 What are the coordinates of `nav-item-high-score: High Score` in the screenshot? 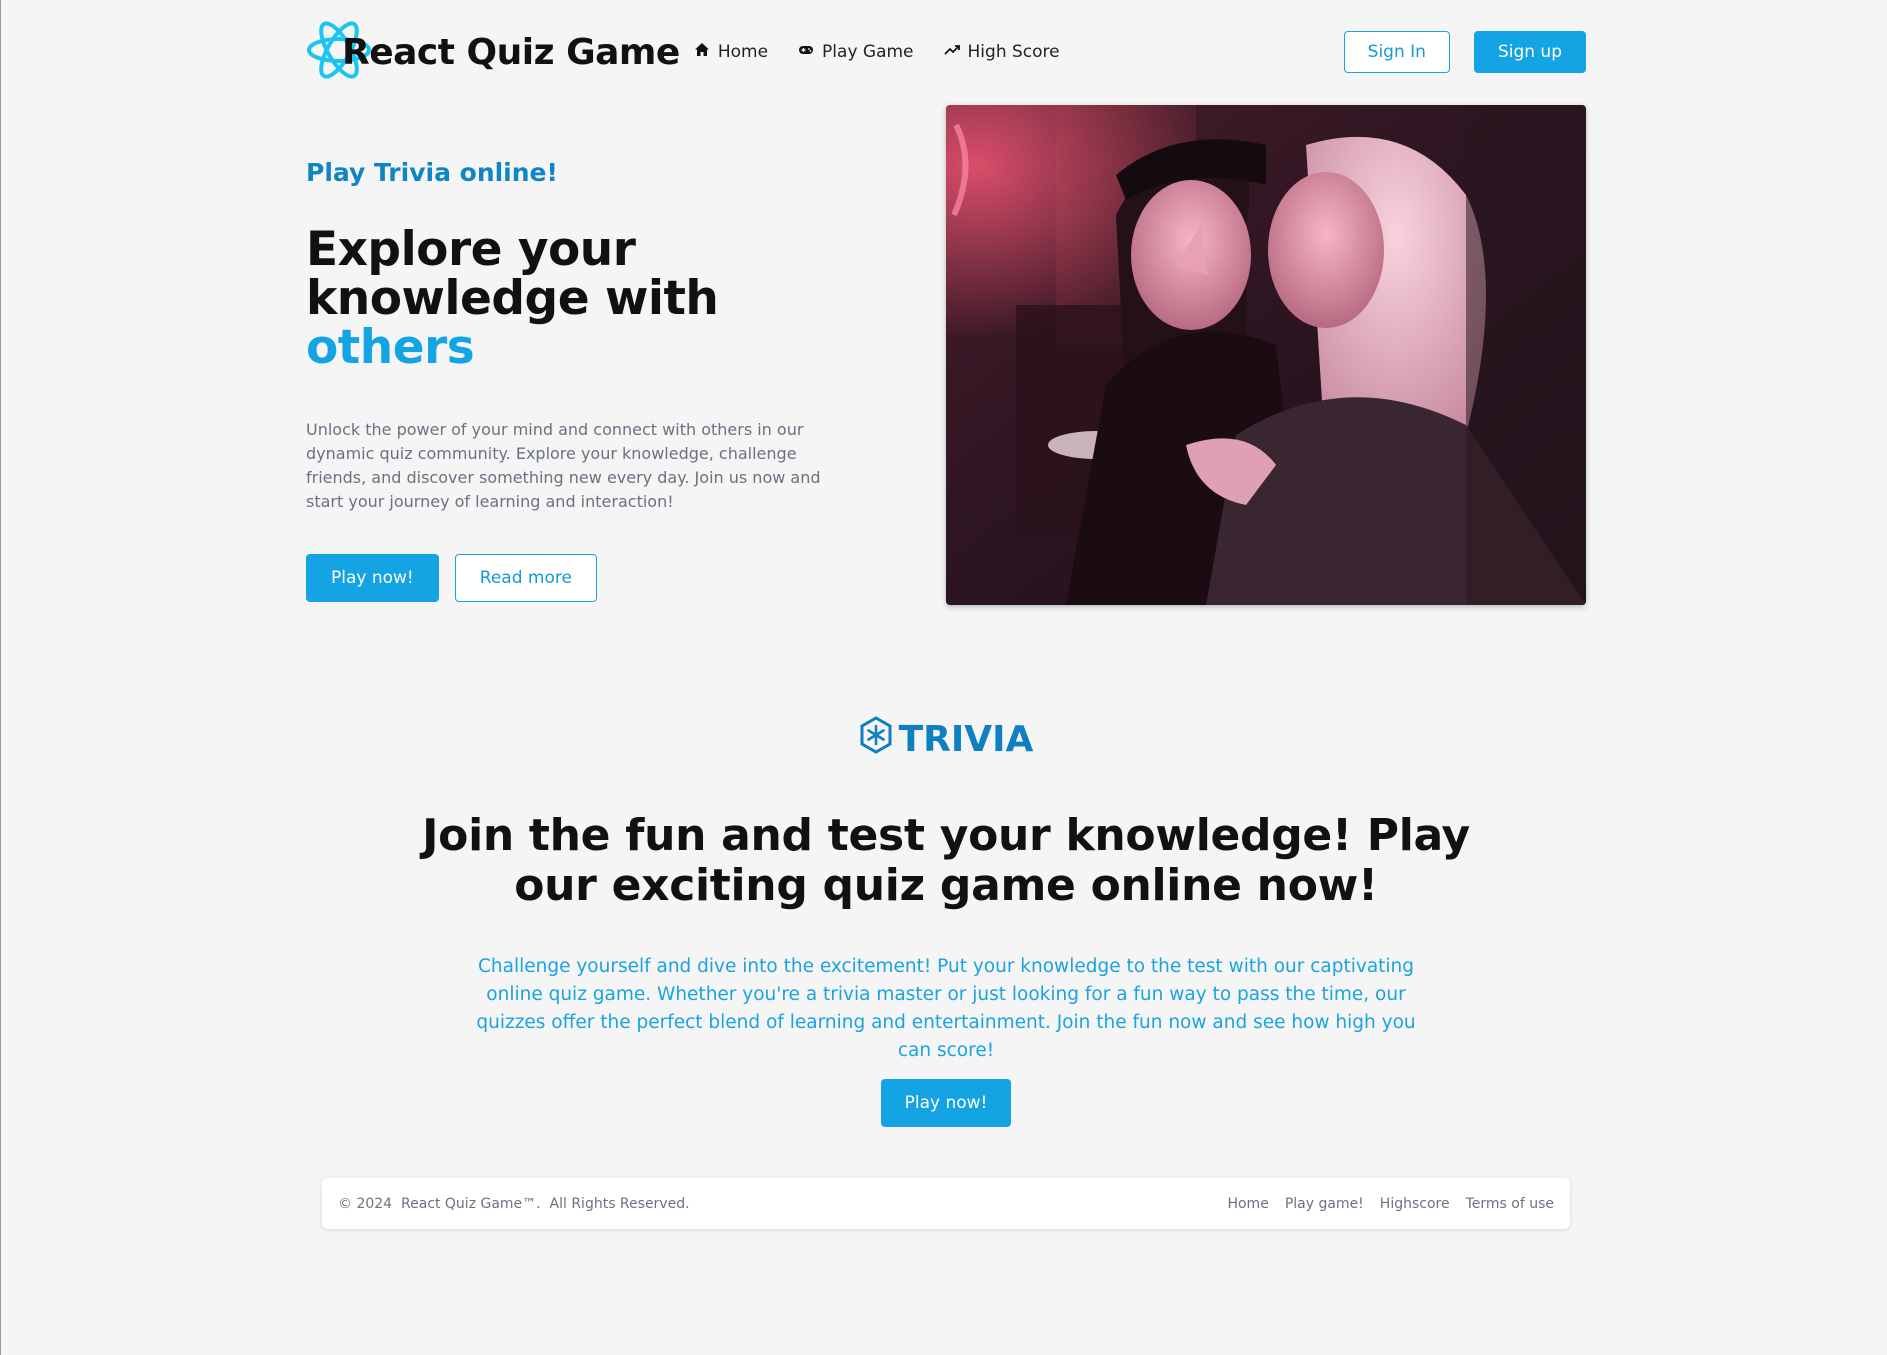 It's located at (1001, 52).